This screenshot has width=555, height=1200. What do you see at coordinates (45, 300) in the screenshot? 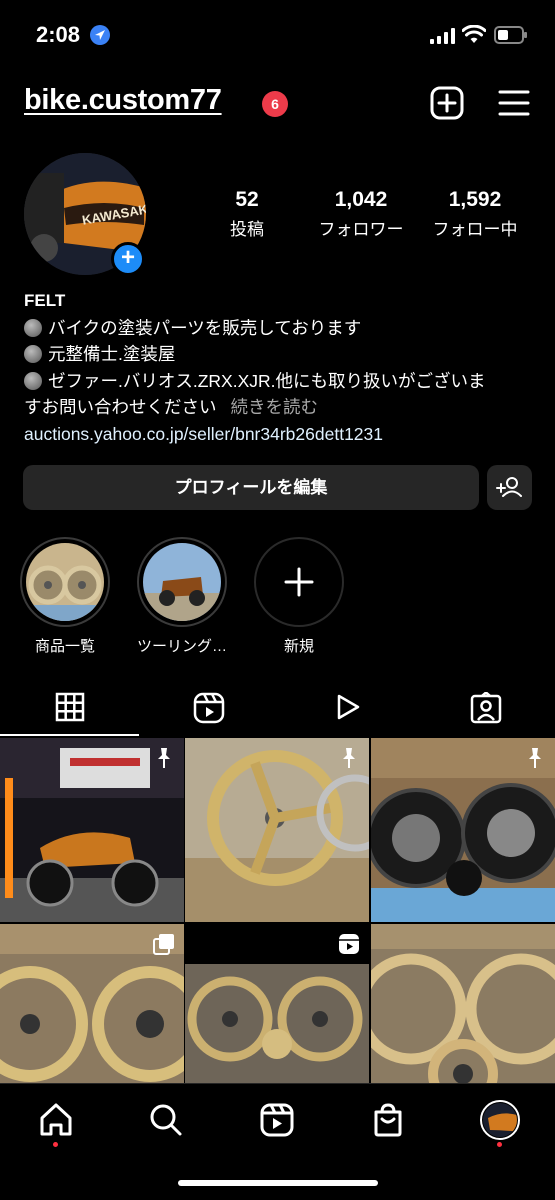
I see `display-name: FELT` at bounding box center [45, 300].